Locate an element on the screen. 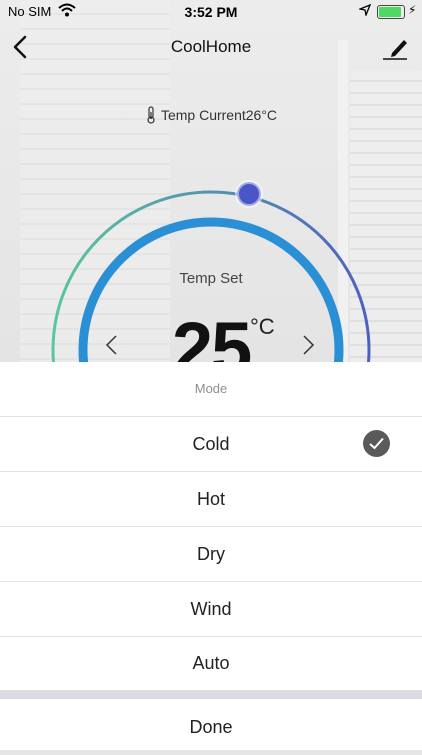 Image resolution: width=422 pixels, height=755 pixels. battery-fill is located at coordinates (390, 12).